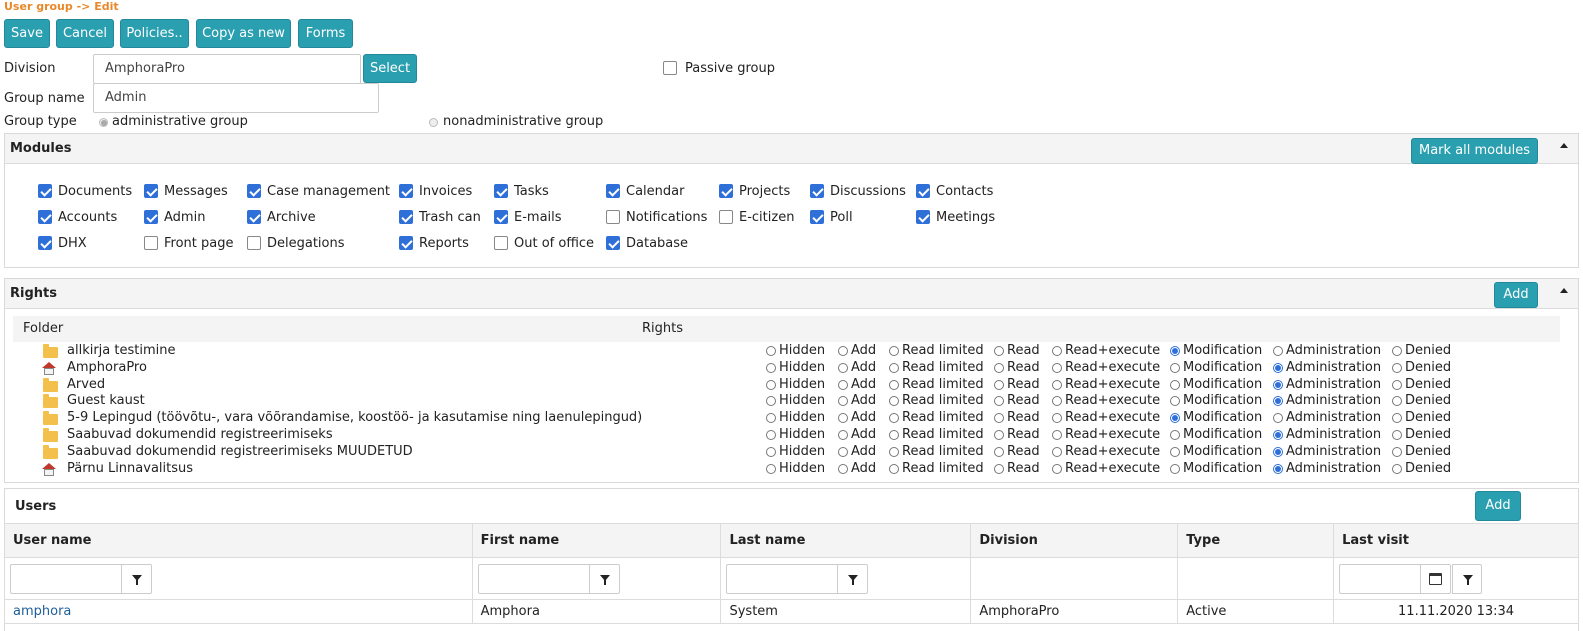  Describe the element at coordinates (613, 243) in the screenshot. I see `module-database-checkbox` at that location.